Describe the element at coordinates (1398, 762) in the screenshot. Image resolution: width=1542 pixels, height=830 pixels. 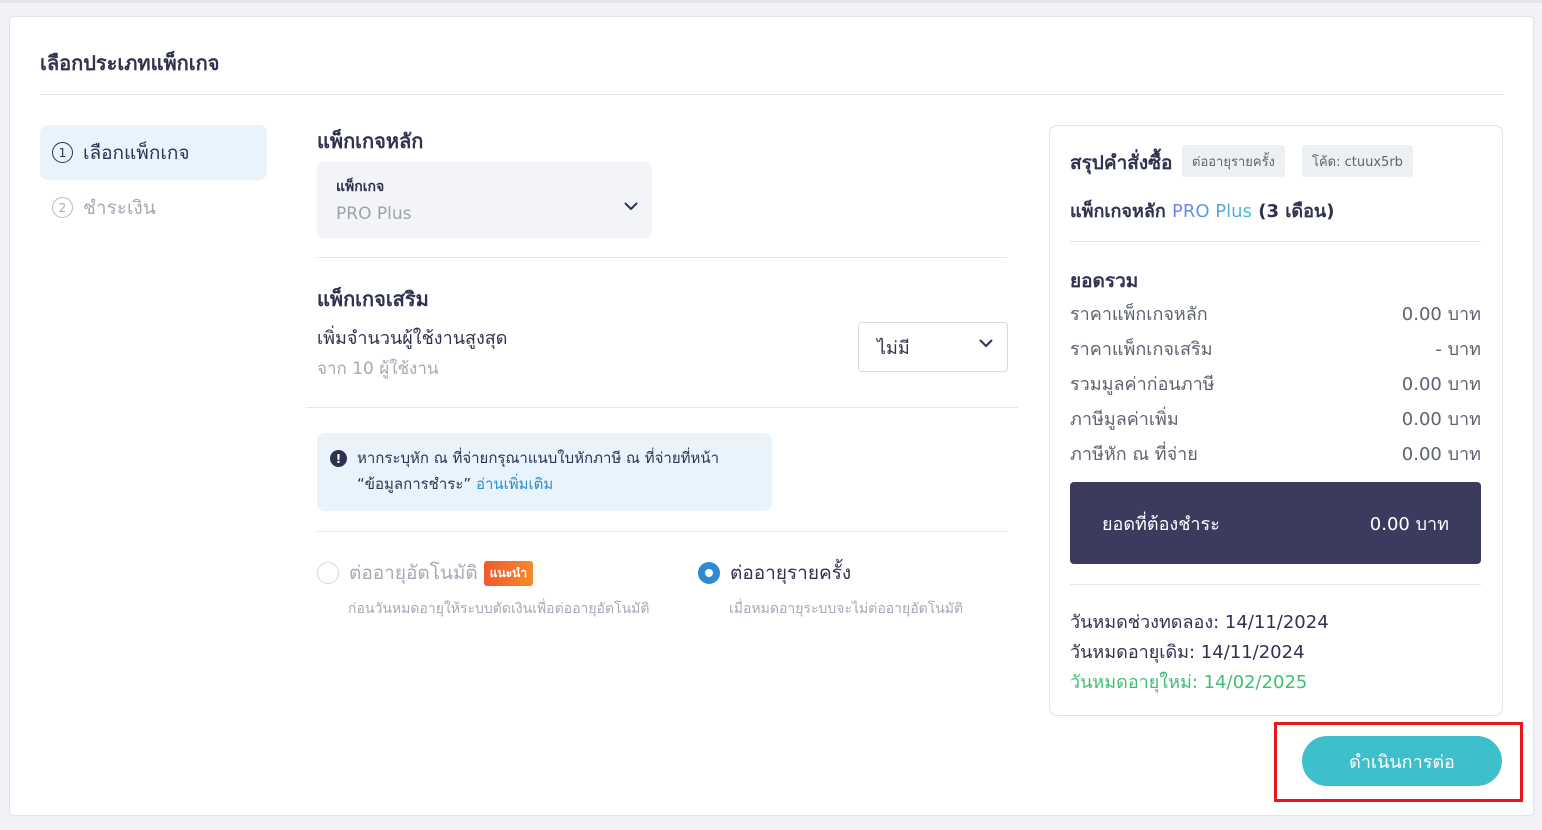
I see `highlight-annotation` at that location.